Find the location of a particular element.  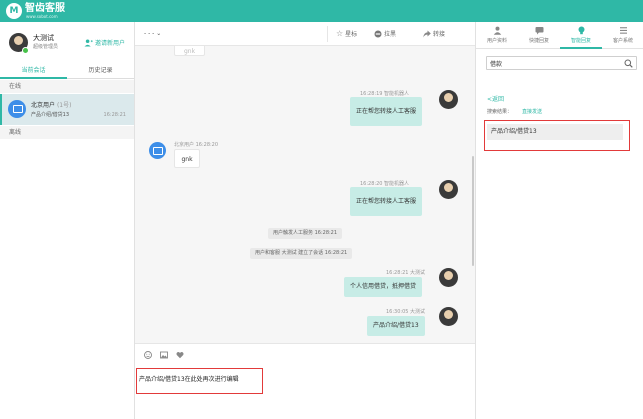

image-icon is located at coordinates (164, 355).